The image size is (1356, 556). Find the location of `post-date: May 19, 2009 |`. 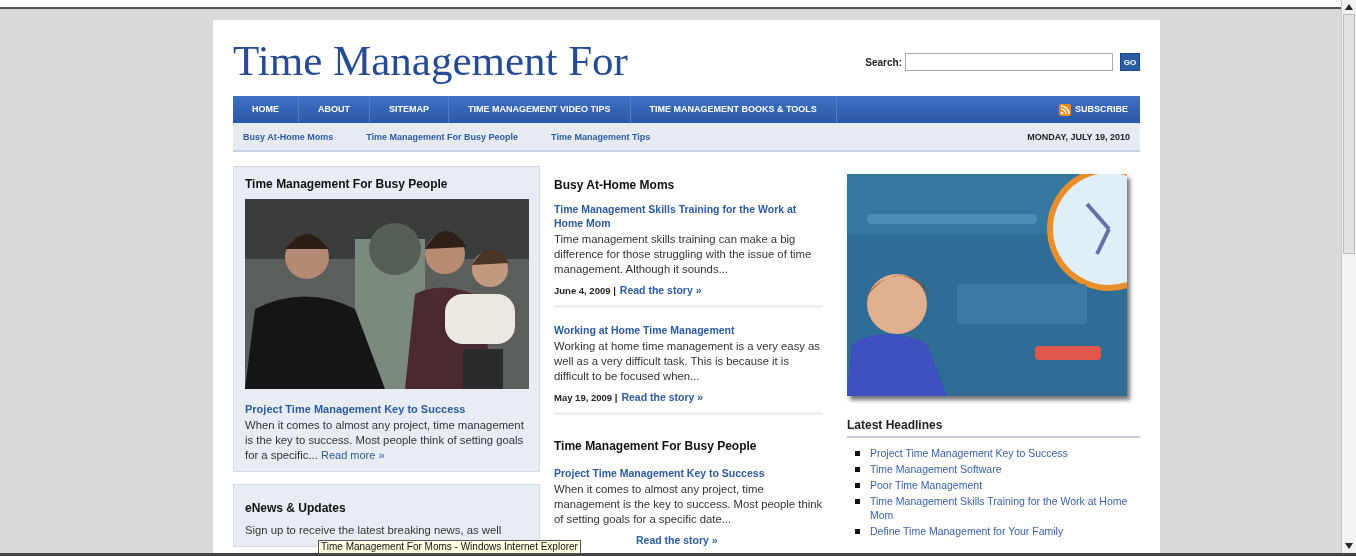

post-date: May 19, 2009 | is located at coordinates (586, 397).